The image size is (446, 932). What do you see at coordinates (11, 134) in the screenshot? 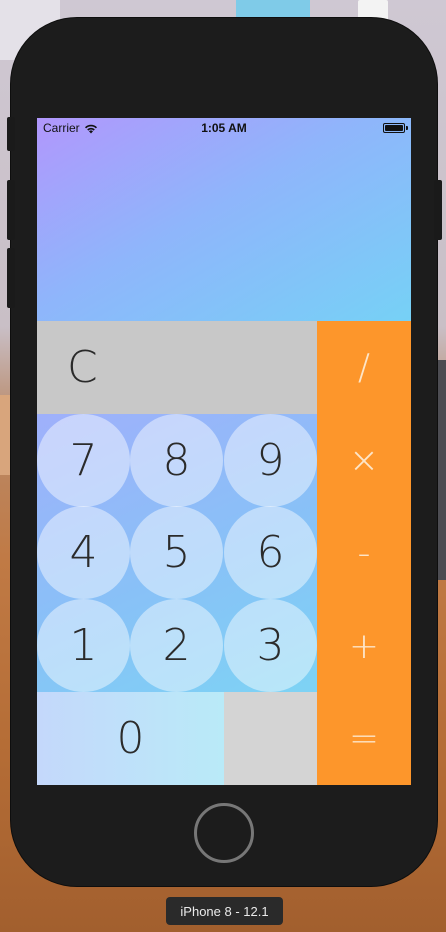
I see `silent-switch` at bounding box center [11, 134].